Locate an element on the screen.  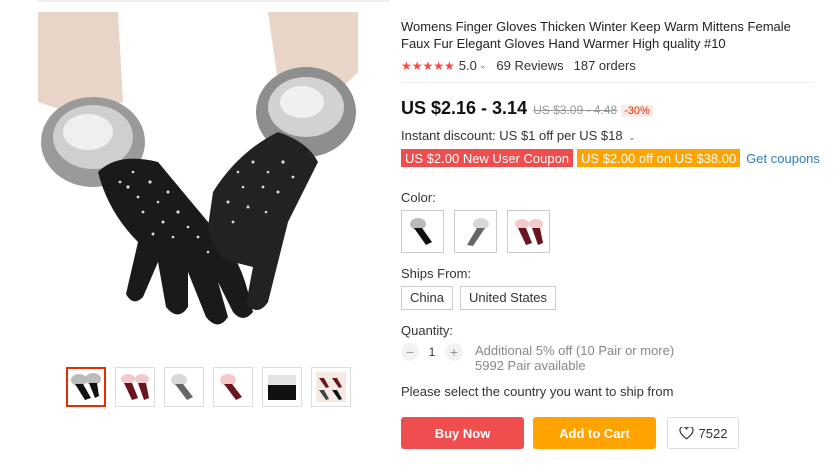
discount-badge: -30% is located at coordinates (637, 111).